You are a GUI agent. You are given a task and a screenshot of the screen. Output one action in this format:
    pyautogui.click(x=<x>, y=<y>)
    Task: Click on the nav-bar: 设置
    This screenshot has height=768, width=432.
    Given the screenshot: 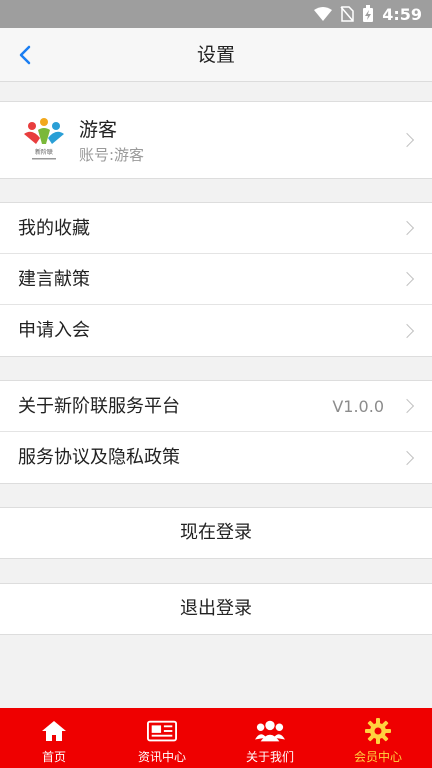 What is the action you would take?
    pyautogui.click(x=216, y=55)
    